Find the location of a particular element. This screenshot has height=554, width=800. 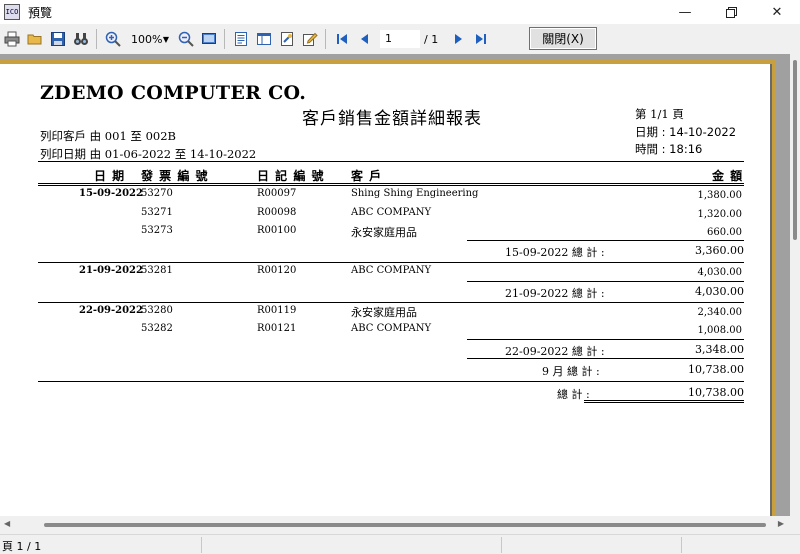

chevron-down-icon: ▼ is located at coordinates (165, 39).